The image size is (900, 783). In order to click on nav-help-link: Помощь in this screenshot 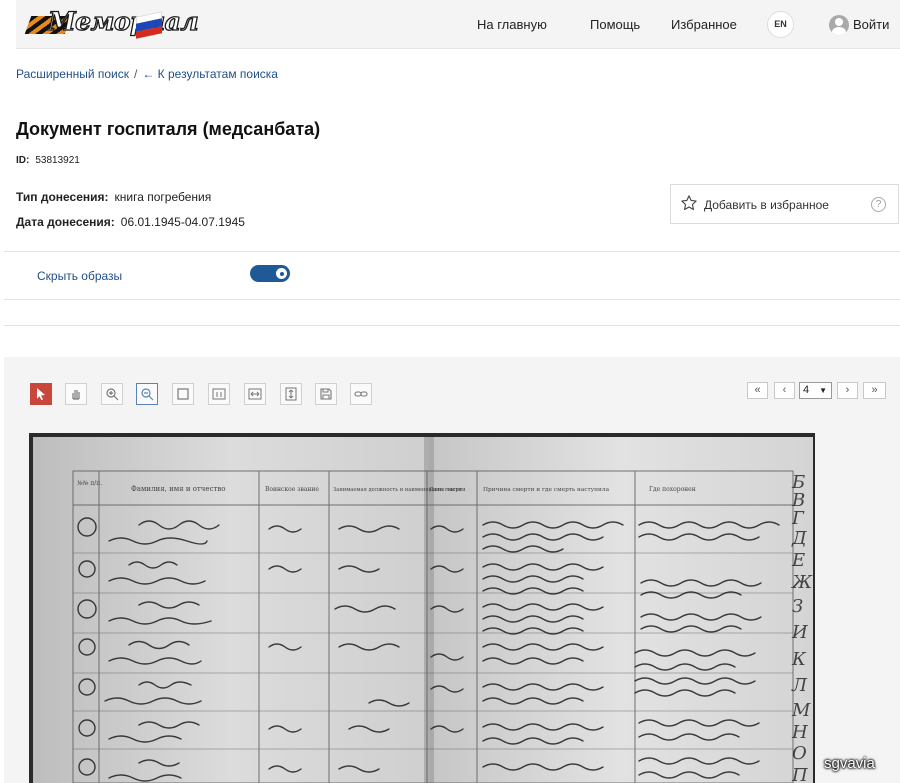, I will do `click(615, 24)`.